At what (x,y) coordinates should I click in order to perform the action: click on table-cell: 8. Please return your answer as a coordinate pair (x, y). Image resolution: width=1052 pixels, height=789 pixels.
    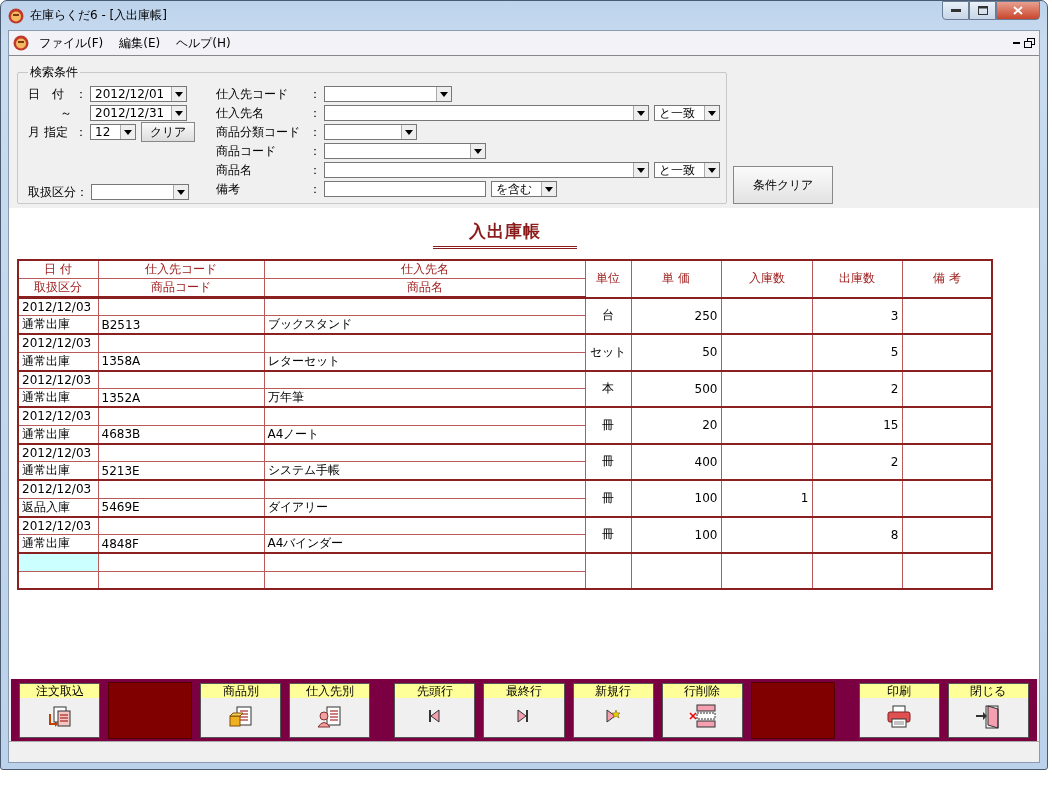
    Looking at the image, I should click on (857, 534).